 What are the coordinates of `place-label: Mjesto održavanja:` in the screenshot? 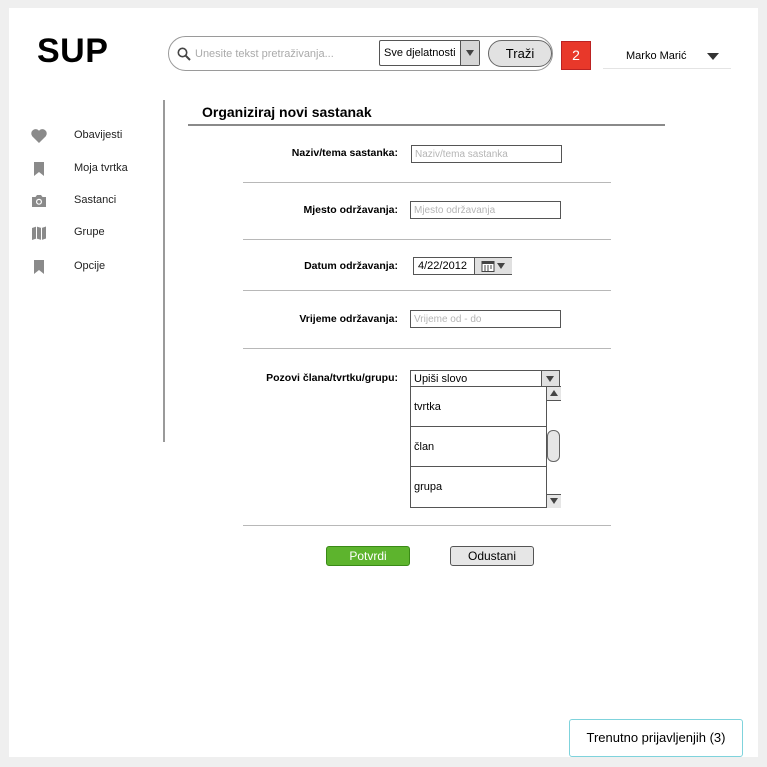 It's located at (350, 210).